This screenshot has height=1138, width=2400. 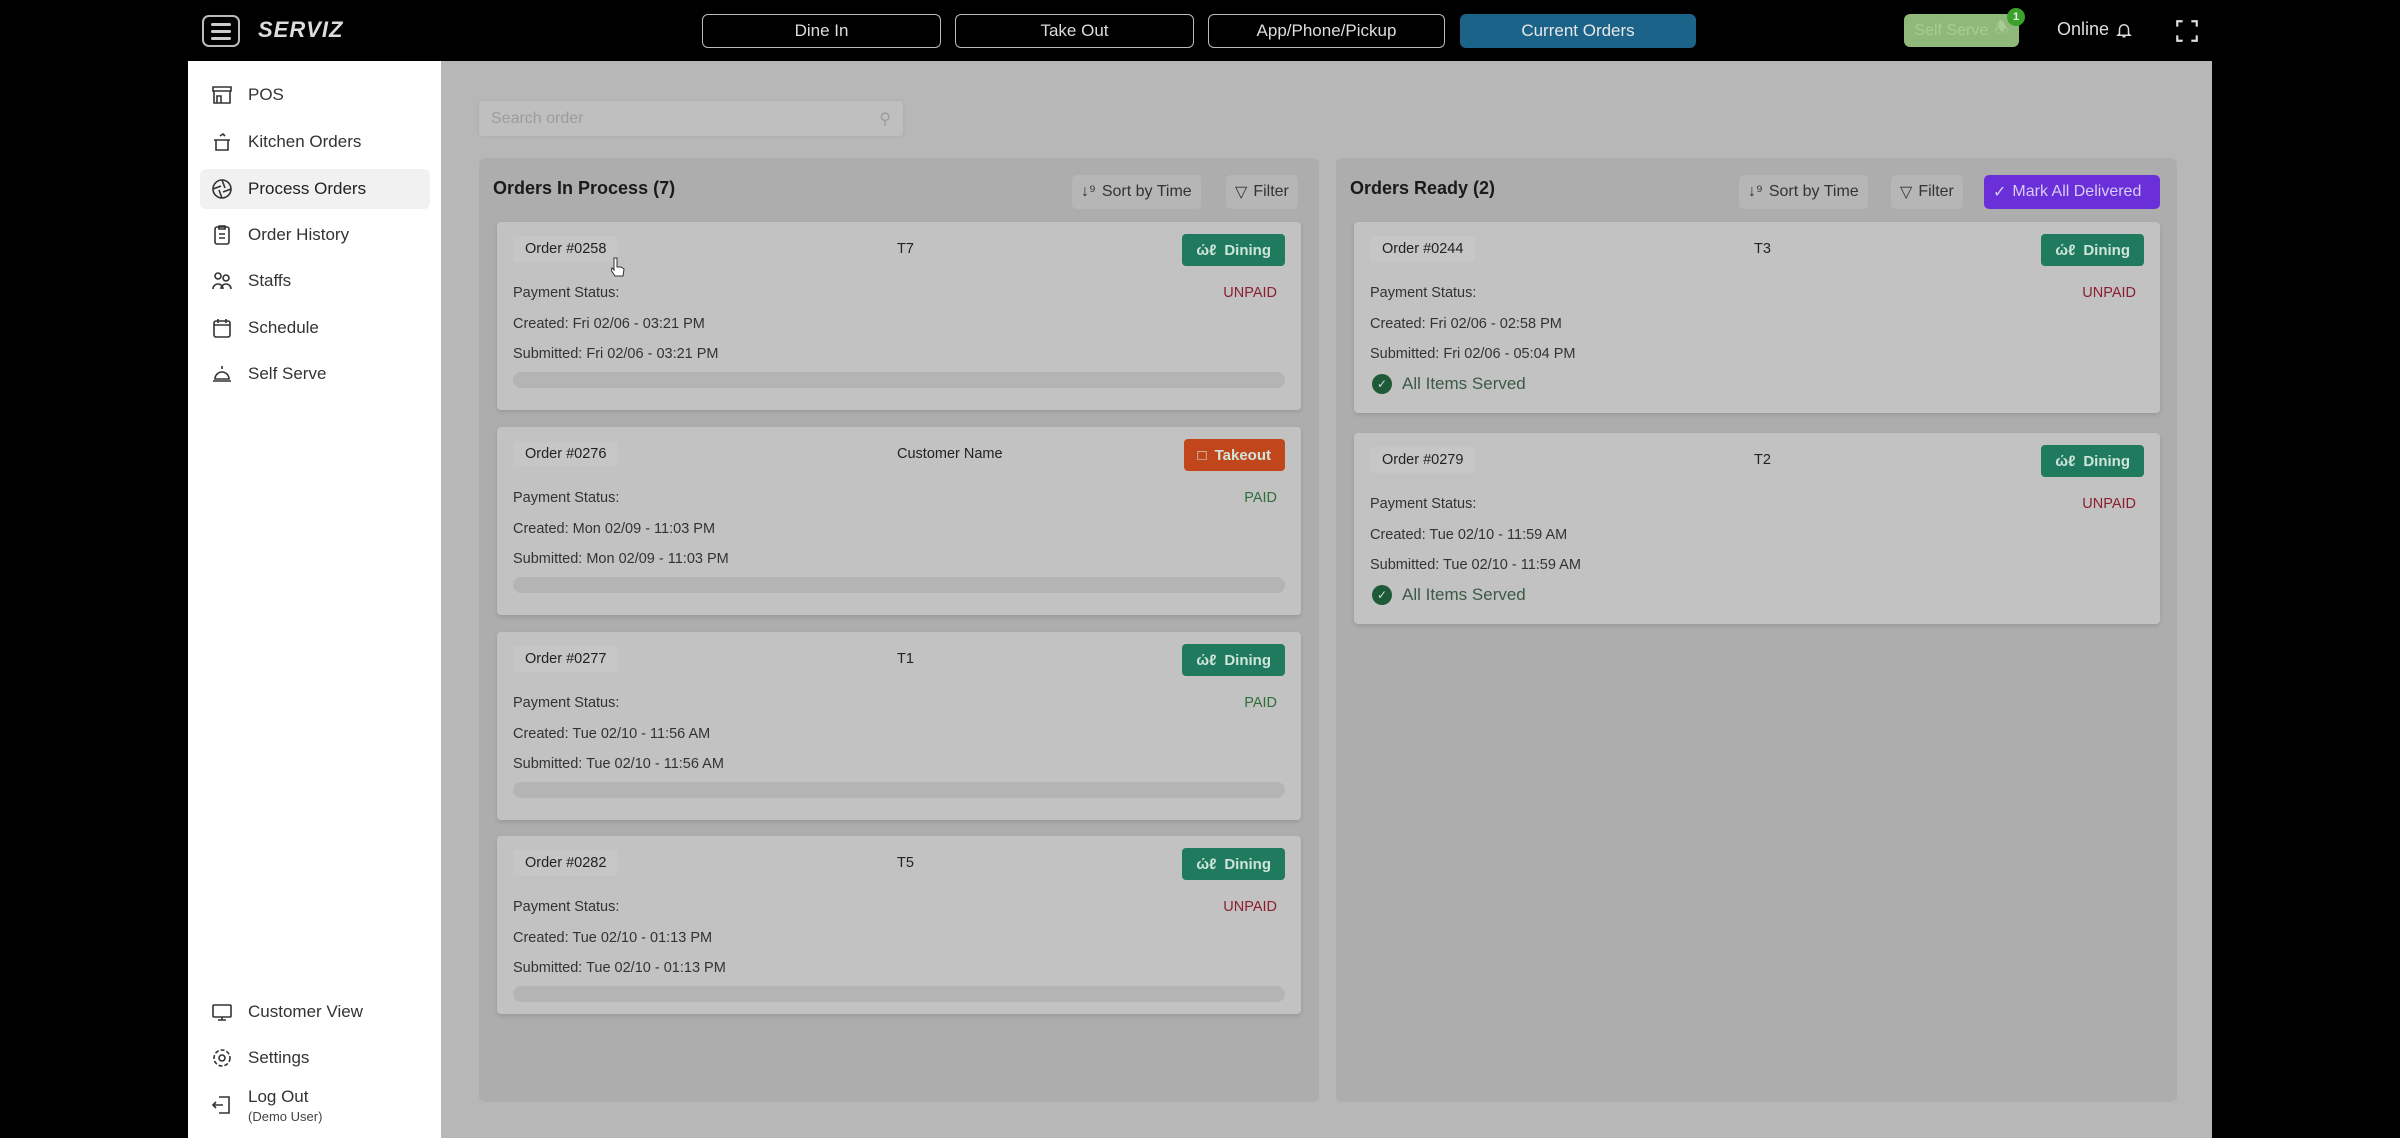 What do you see at coordinates (299, 234) in the screenshot?
I see `sidebar-item-label: Order History` at bounding box center [299, 234].